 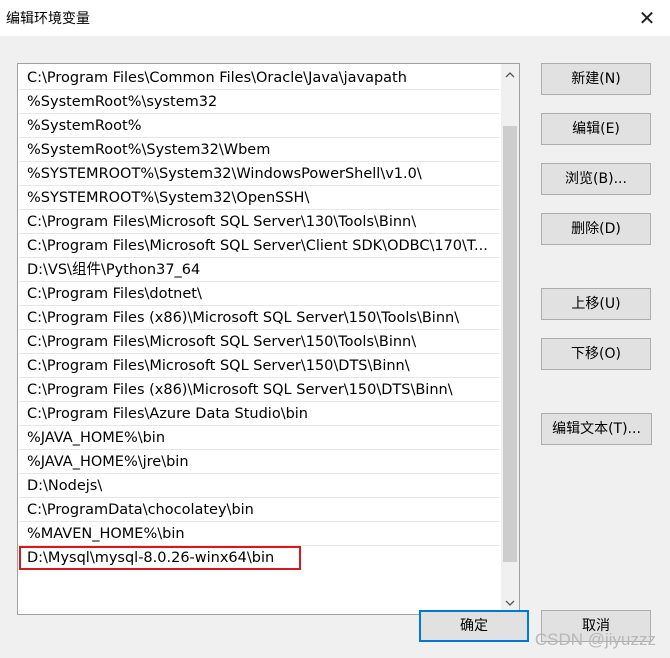 What do you see at coordinates (259, 462) in the screenshot?
I see `path-list-item: %JAVA_HOME%\jre\bin` at bounding box center [259, 462].